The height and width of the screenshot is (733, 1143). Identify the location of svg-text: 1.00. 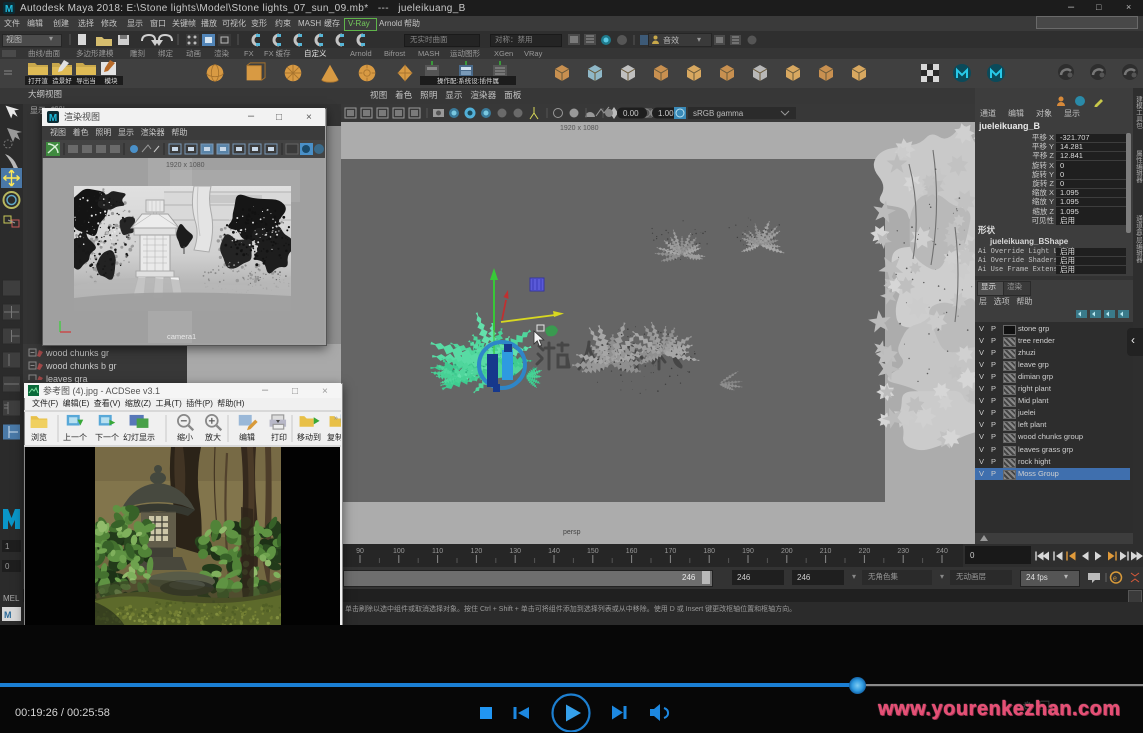
(666, 113).